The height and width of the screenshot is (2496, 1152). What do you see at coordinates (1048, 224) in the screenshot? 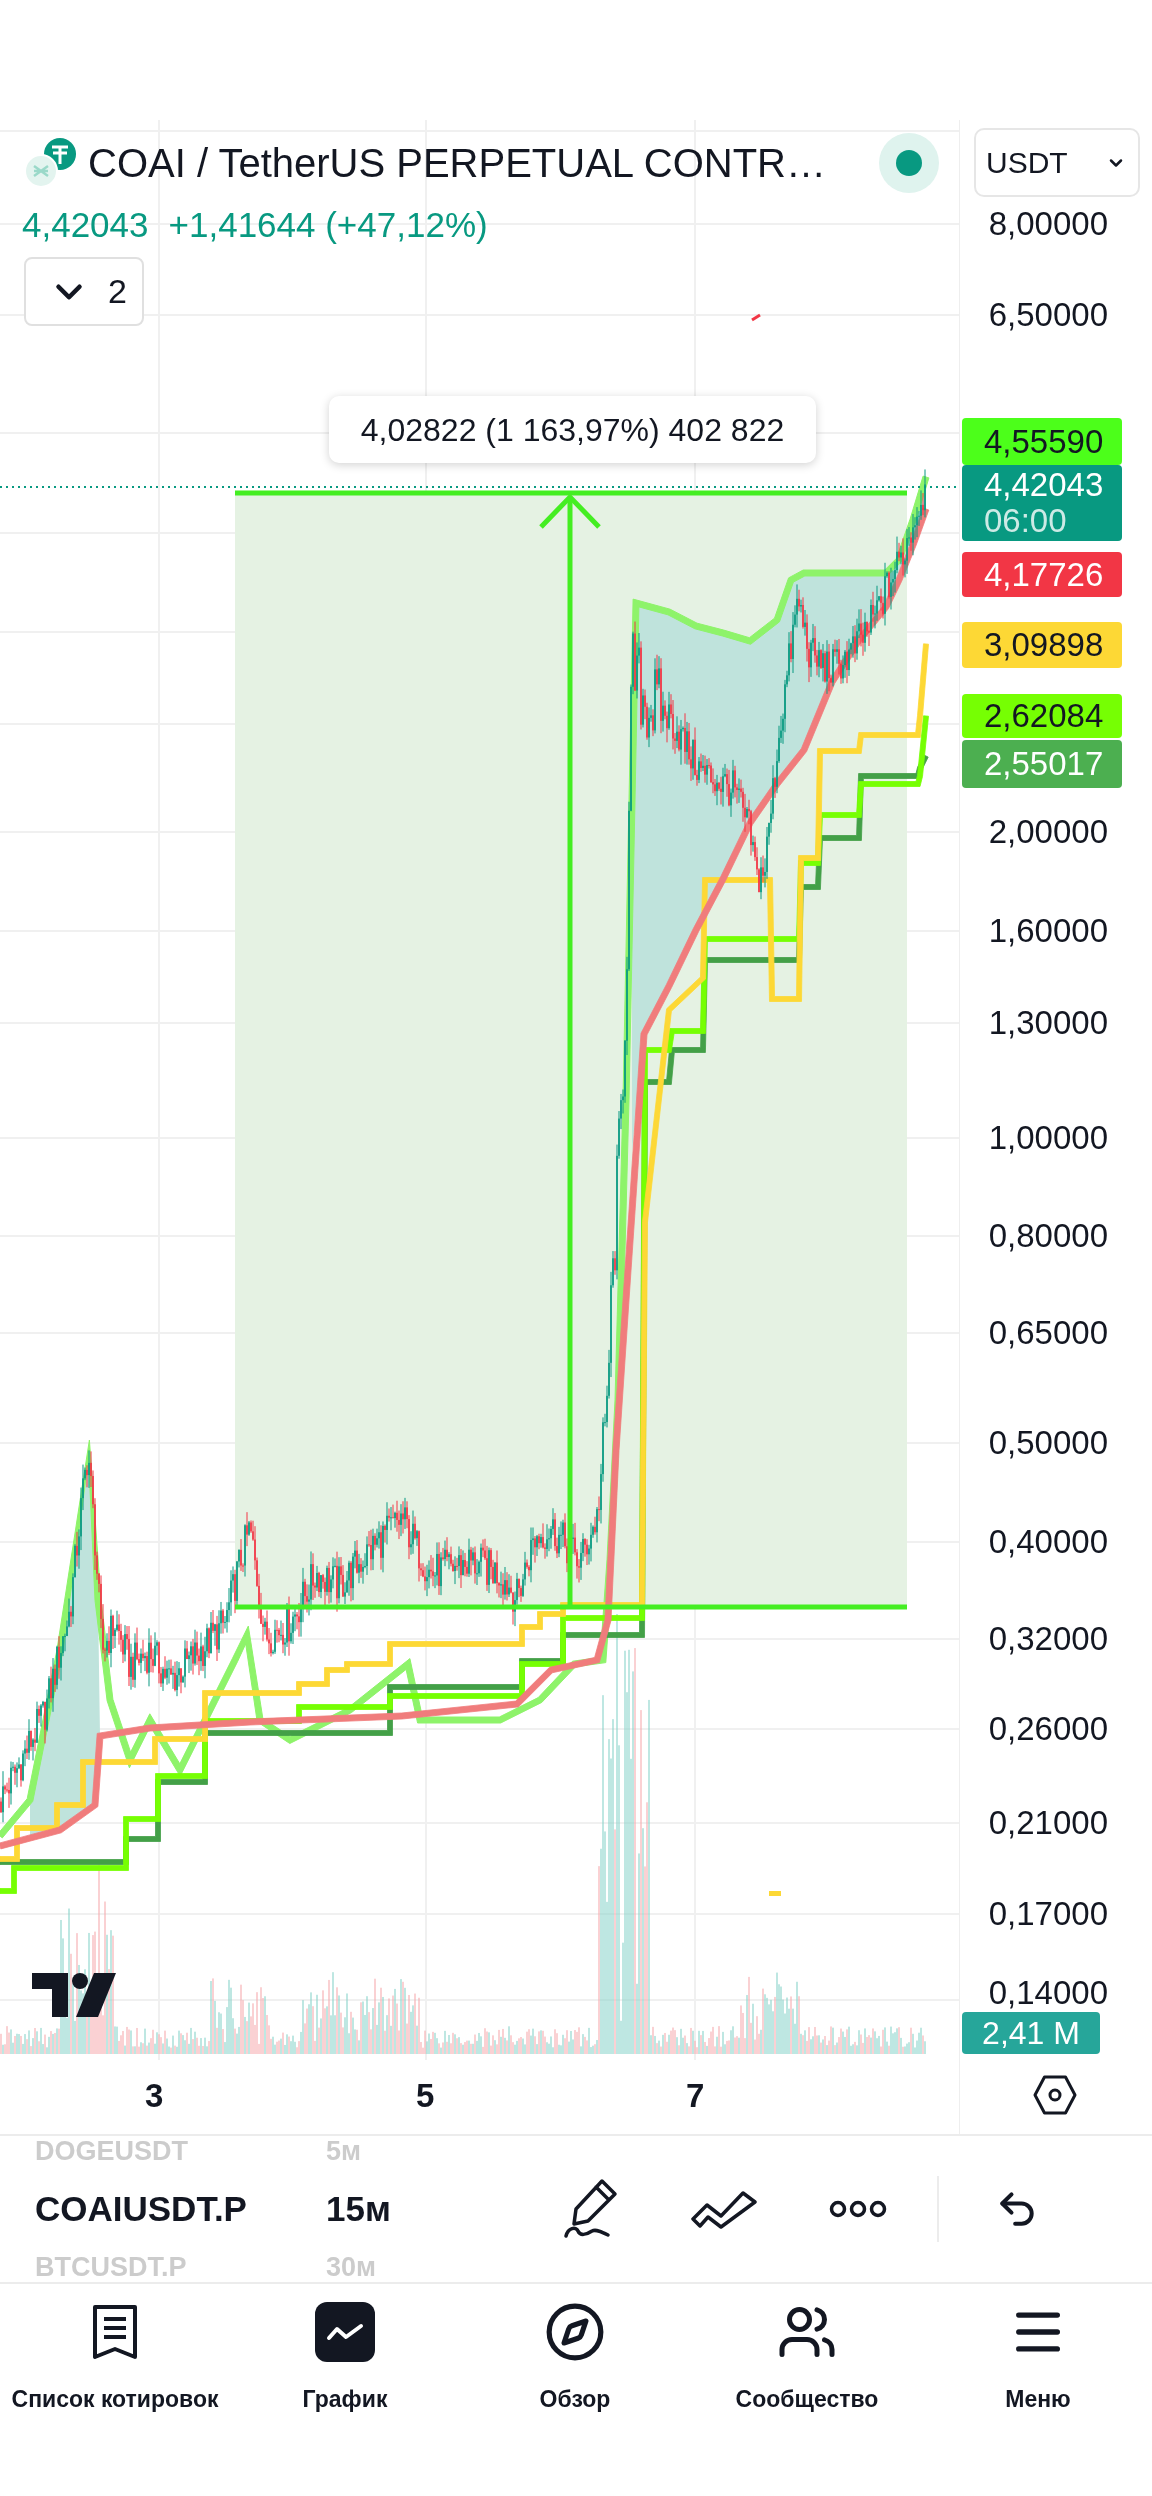
I see `price-axis-label: 8,00000` at bounding box center [1048, 224].